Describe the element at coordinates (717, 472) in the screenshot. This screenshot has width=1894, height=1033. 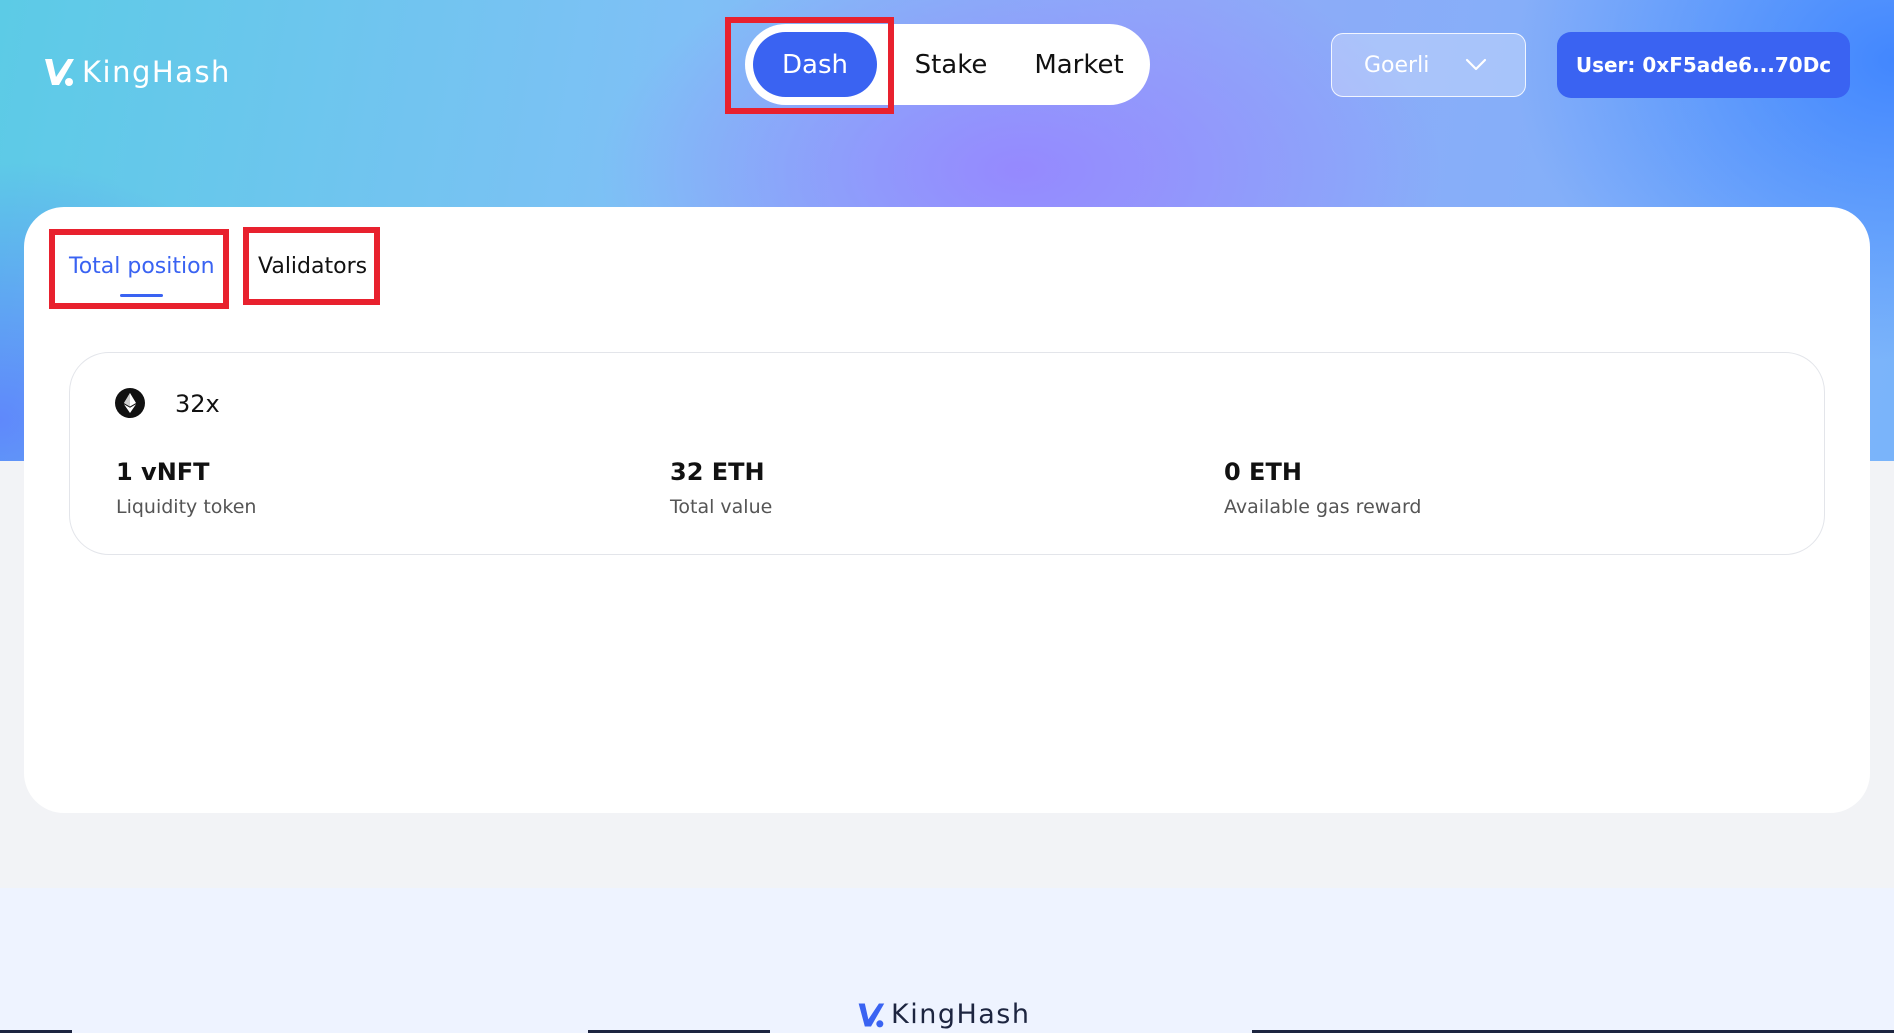
I see `stat-total-value-value: 32 ETH` at that location.